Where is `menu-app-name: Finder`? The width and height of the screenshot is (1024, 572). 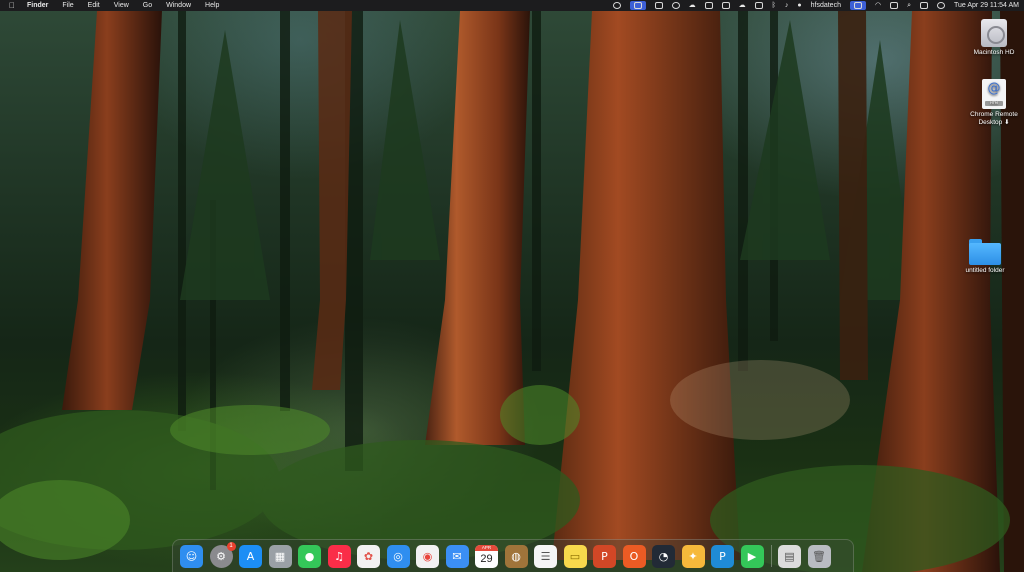
menu-app-name: Finder is located at coordinates (37, 5).